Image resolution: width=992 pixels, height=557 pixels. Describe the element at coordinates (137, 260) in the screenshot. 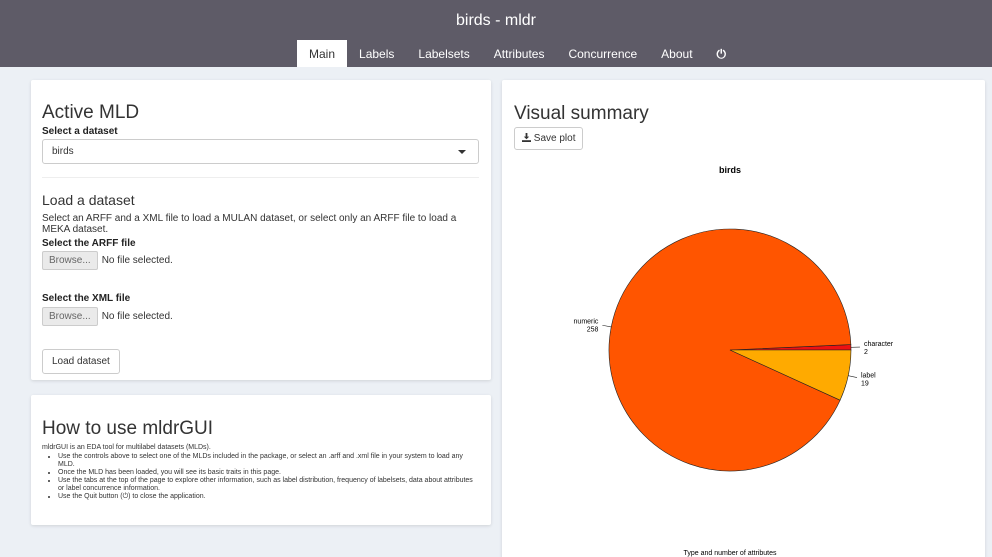

I see `arff-file-status: No file selected.` at that location.